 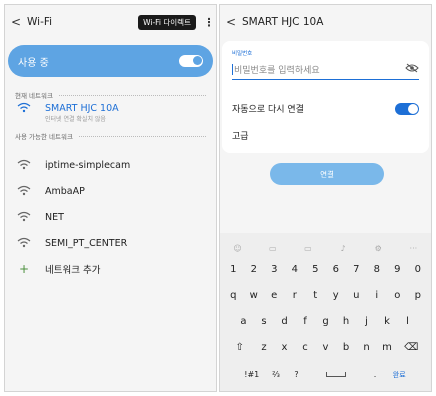 What do you see at coordinates (254, 295) in the screenshot?
I see `key: w` at bounding box center [254, 295].